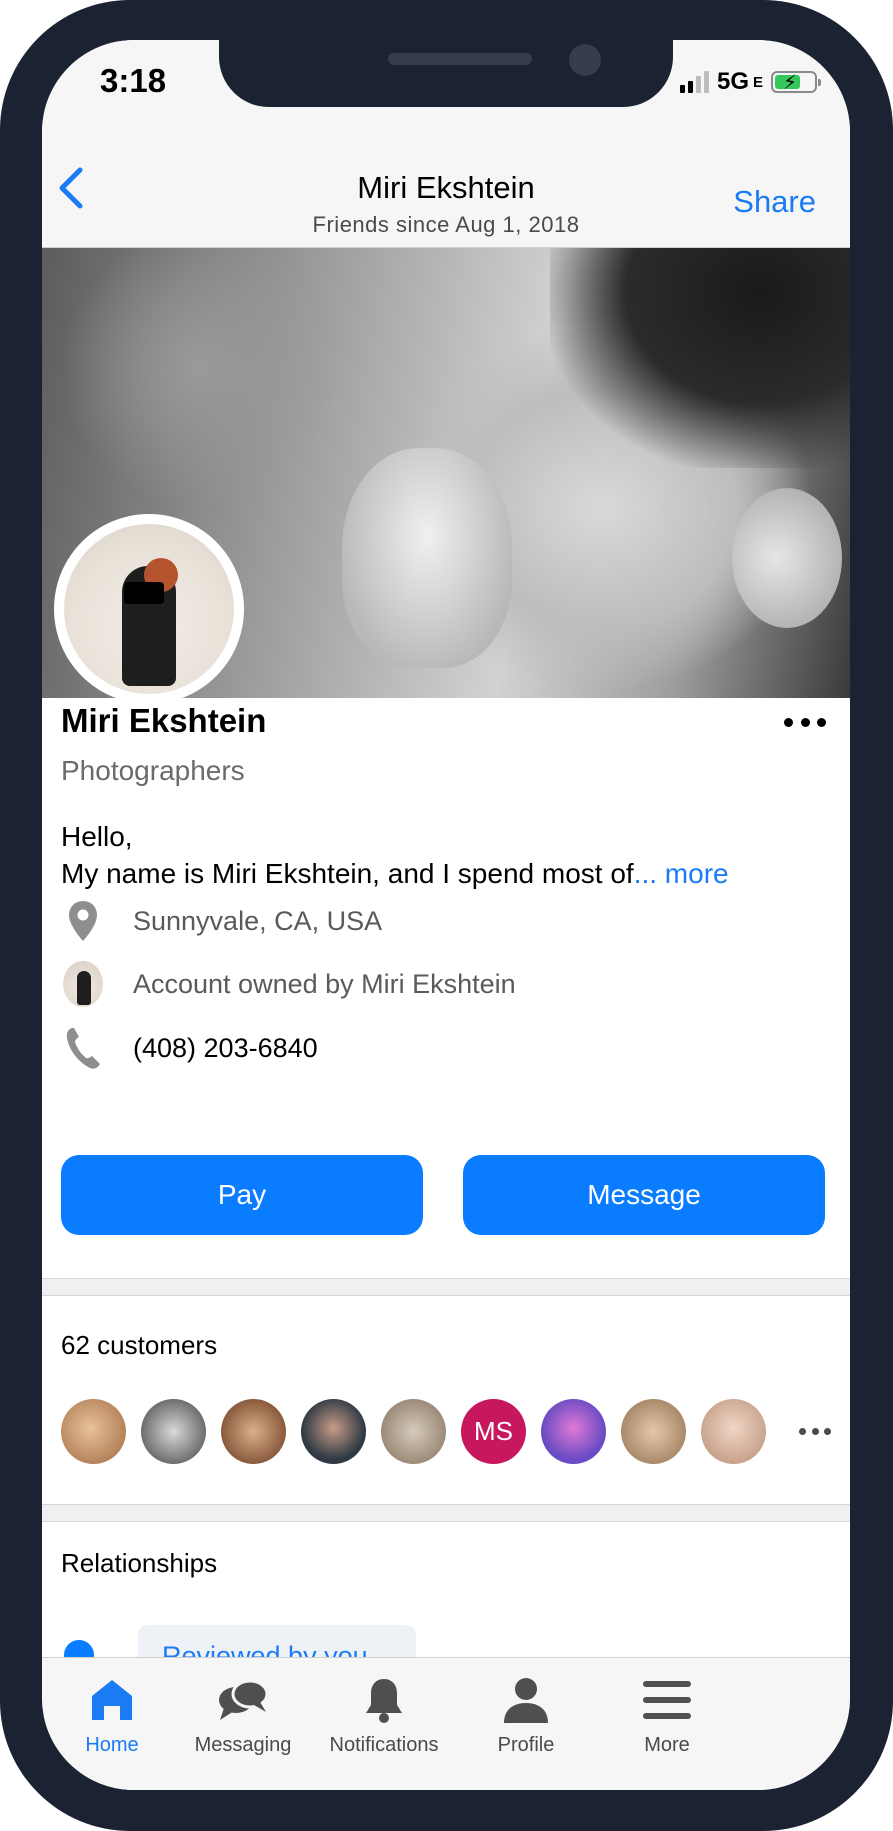 Image resolution: width=893 pixels, height=1831 pixels. What do you see at coordinates (667, 1700) in the screenshot?
I see `menu-icon` at bounding box center [667, 1700].